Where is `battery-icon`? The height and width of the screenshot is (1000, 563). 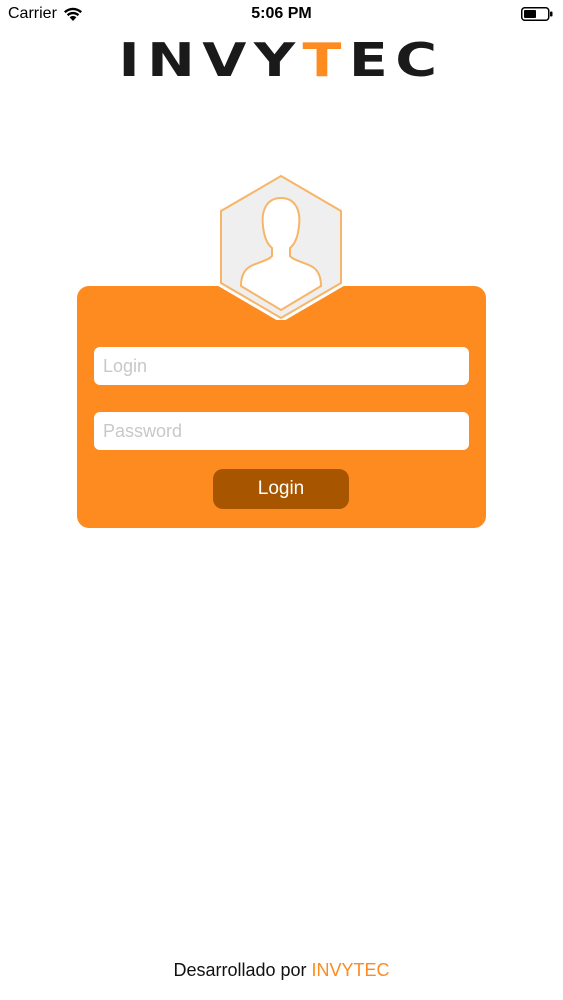
battery-icon is located at coordinates (537, 14).